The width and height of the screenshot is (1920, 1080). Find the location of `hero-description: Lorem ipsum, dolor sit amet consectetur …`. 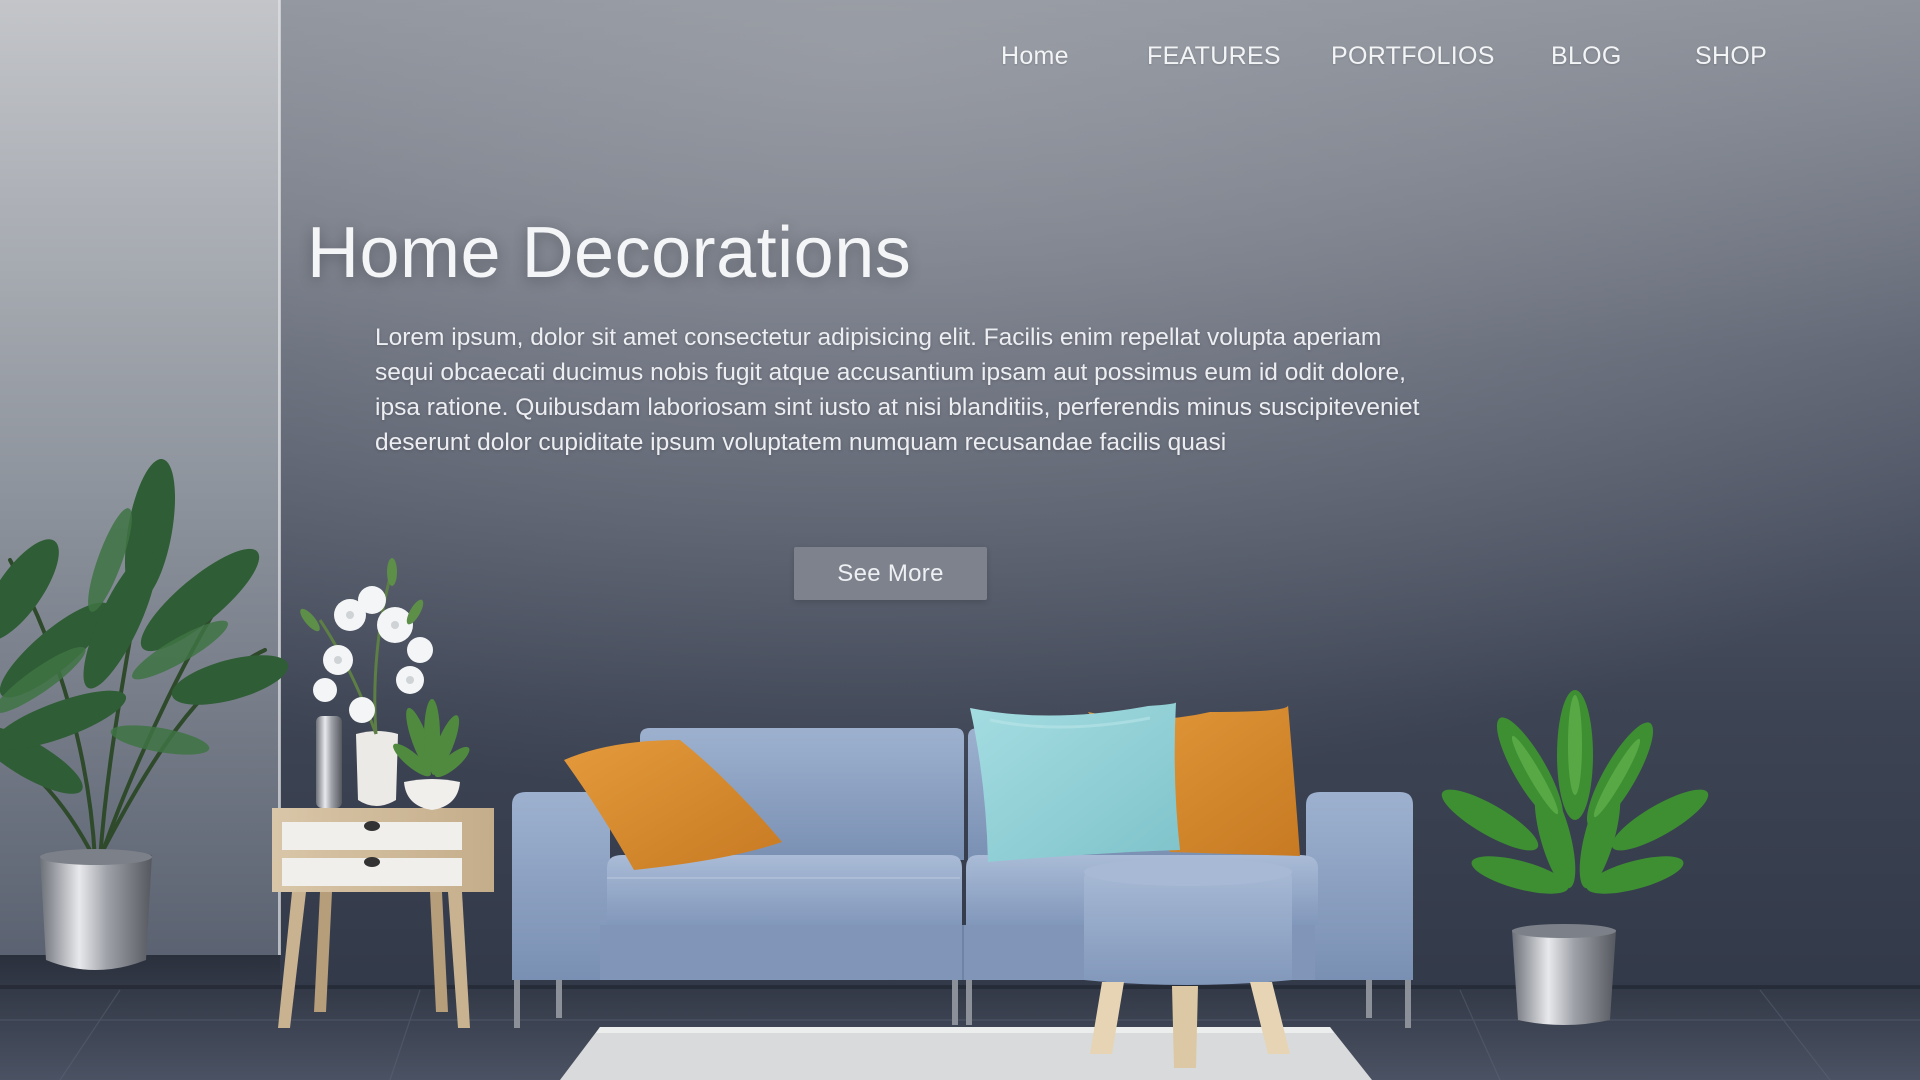

hero-description: Lorem ipsum, dolor sit amet consectetur … is located at coordinates (897, 390).